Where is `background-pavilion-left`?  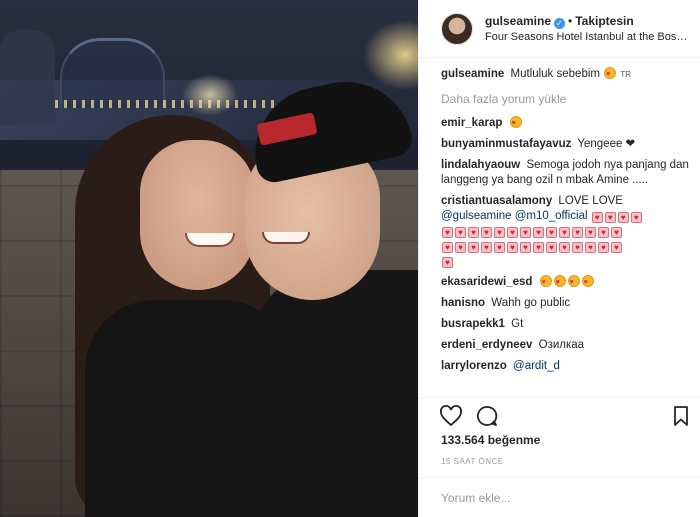 background-pavilion-left is located at coordinates (27, 77).